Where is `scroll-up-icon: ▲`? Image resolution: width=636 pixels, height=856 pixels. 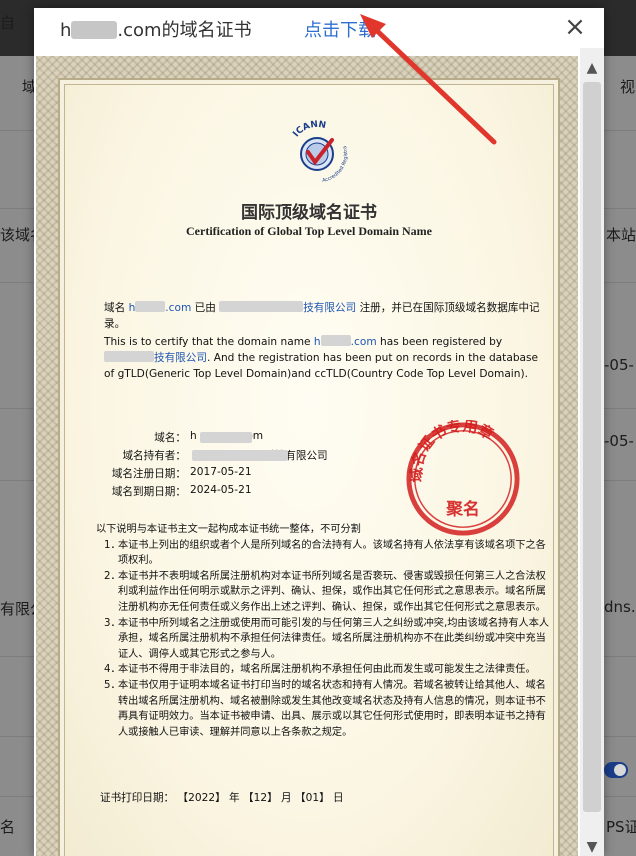 scroll-up-icon: ▲ is located at coordinates (592, 68).